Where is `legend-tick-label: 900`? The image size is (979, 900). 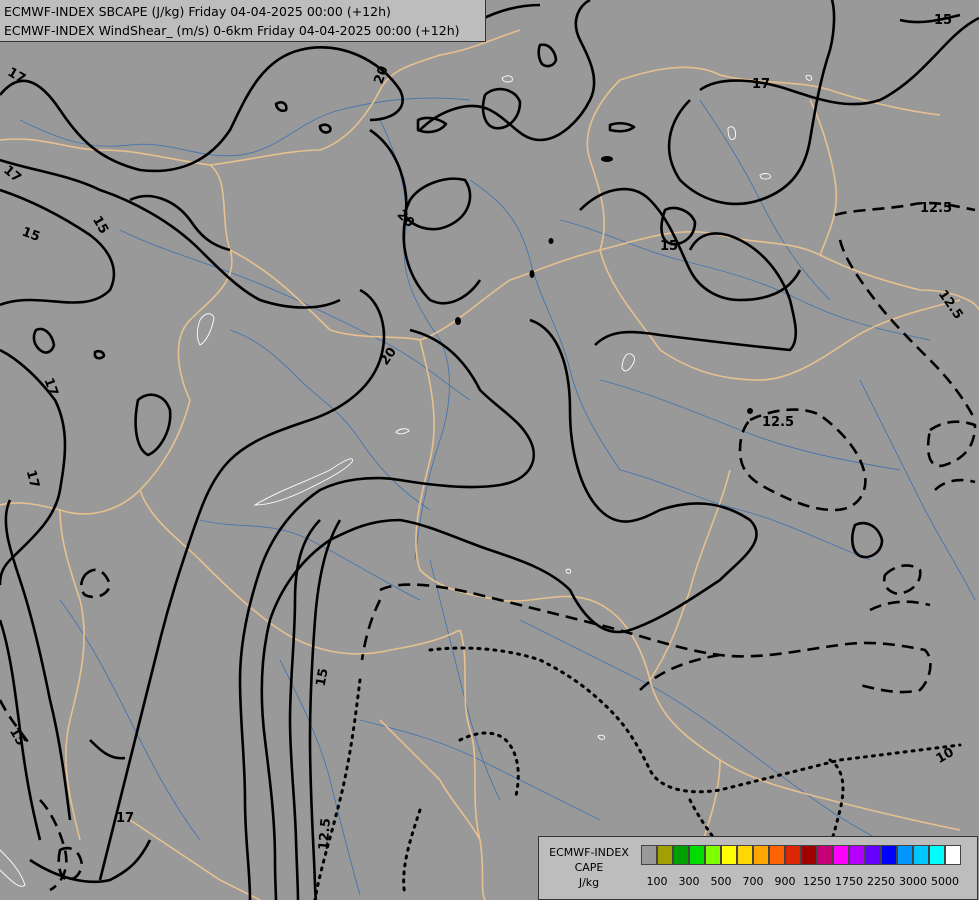
legend-tick-label: 900 is located at coordinates (785, 881).